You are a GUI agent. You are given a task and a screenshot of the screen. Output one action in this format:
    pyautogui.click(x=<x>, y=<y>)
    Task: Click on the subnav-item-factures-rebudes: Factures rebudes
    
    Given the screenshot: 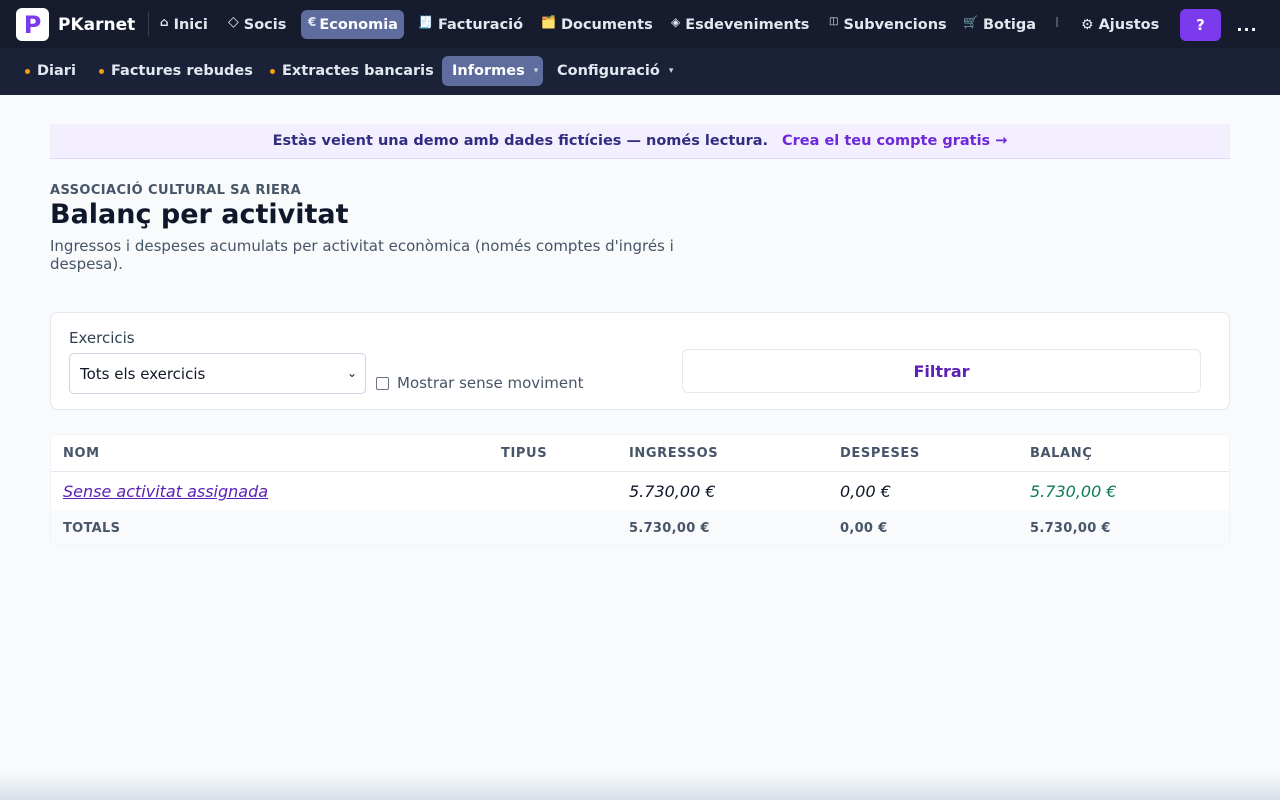 What is the action you would take?
    pyautogui.click(x=176, y=71)
    